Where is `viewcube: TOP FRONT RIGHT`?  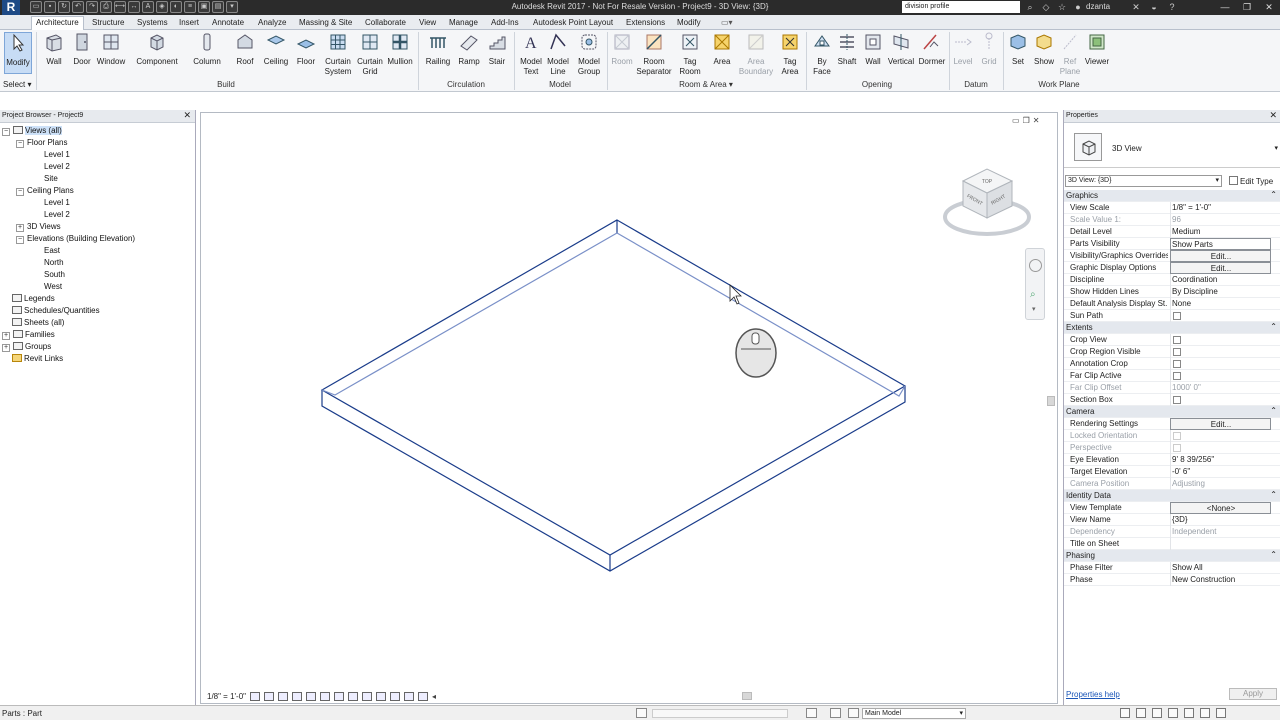 viewcube: TOP FRONT RIGHT is located at coordinates (987, 202).